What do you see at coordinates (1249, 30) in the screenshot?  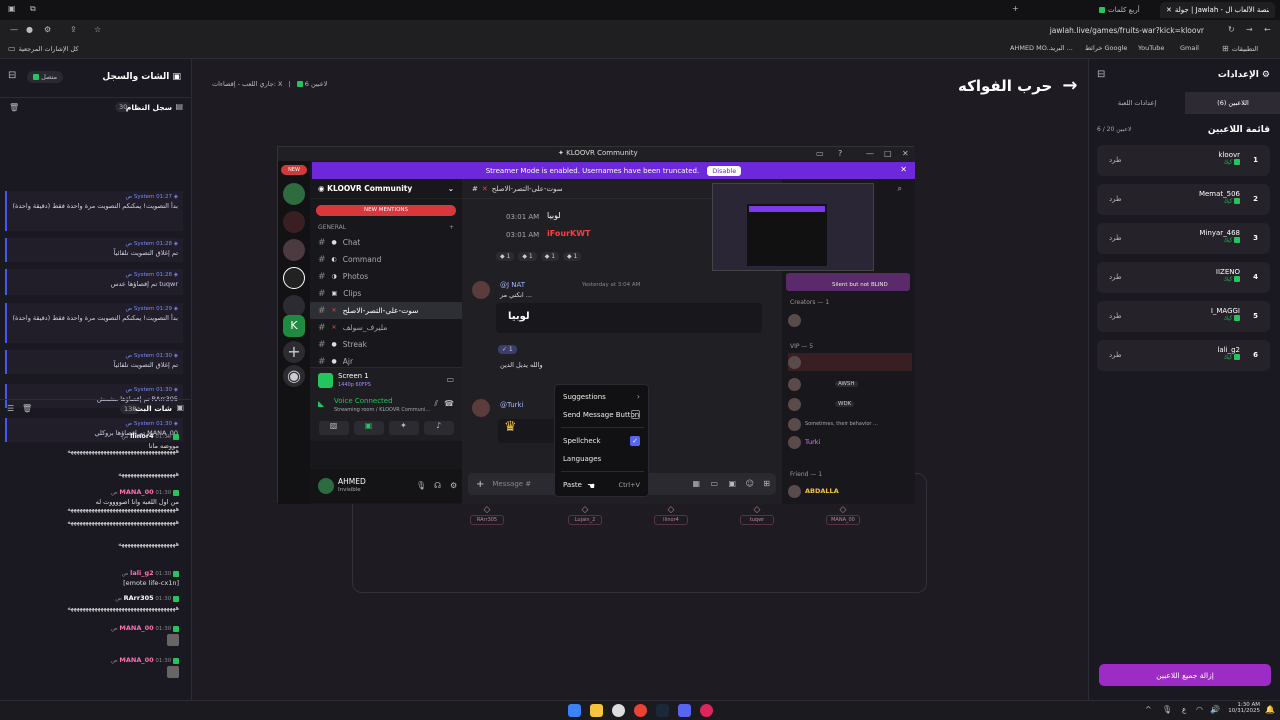 I see `forward-icon: →` at bounding box center [1249, 30].